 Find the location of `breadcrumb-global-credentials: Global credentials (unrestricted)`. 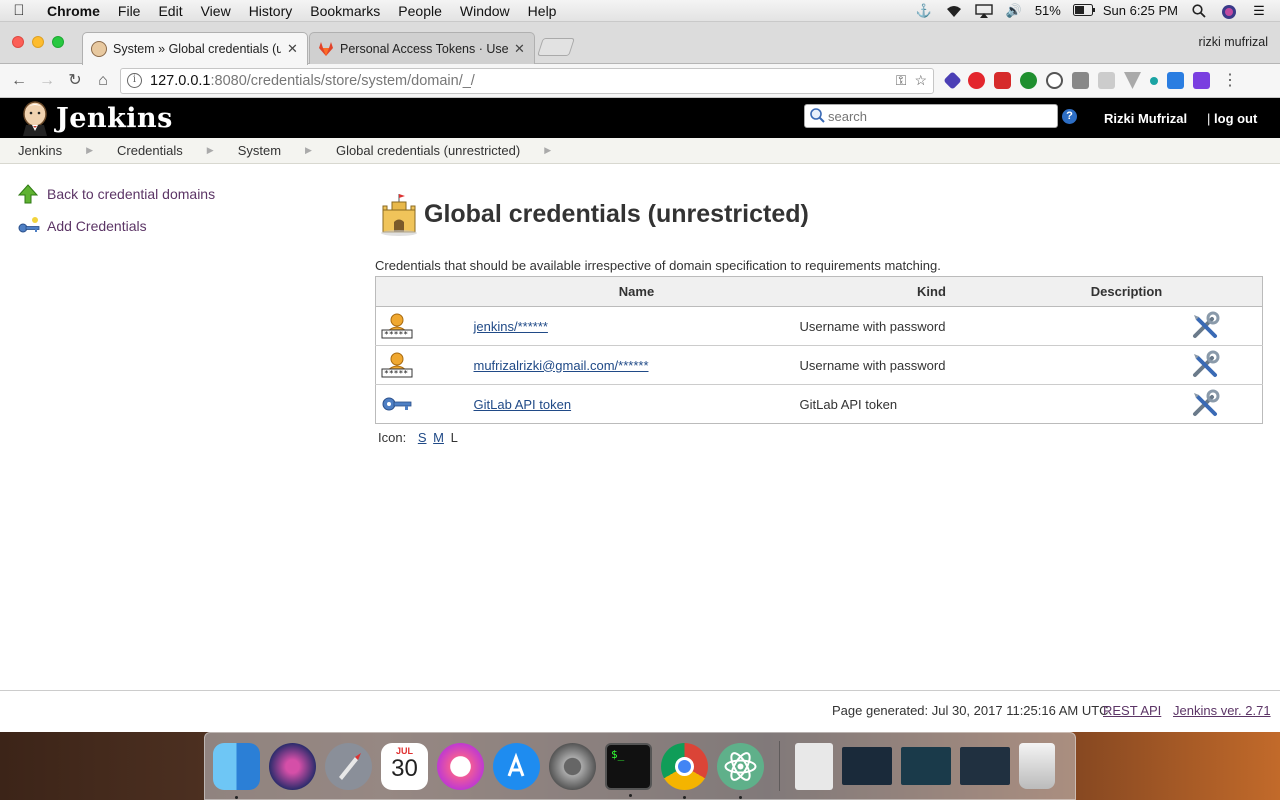

breadcrumb-global-credentials: Global credentials (unrestricted) is located at coordinates (428, 150).